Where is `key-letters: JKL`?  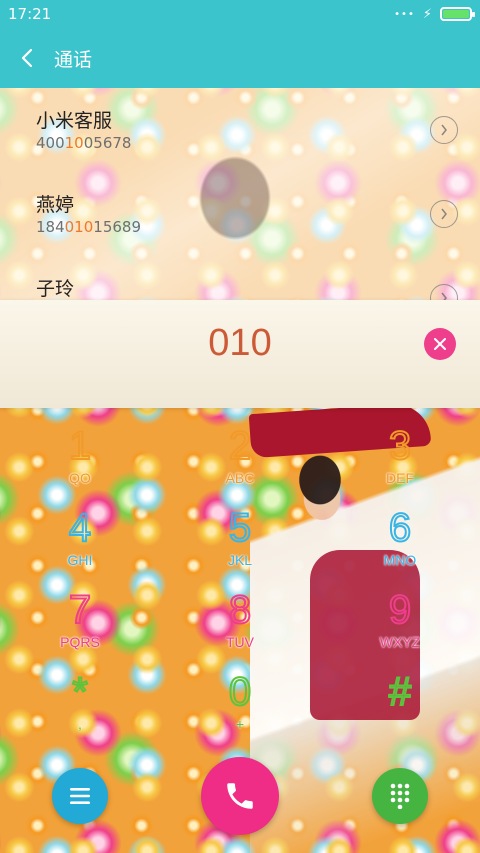
key-letters: JKL is located at coordinates (240, 560).